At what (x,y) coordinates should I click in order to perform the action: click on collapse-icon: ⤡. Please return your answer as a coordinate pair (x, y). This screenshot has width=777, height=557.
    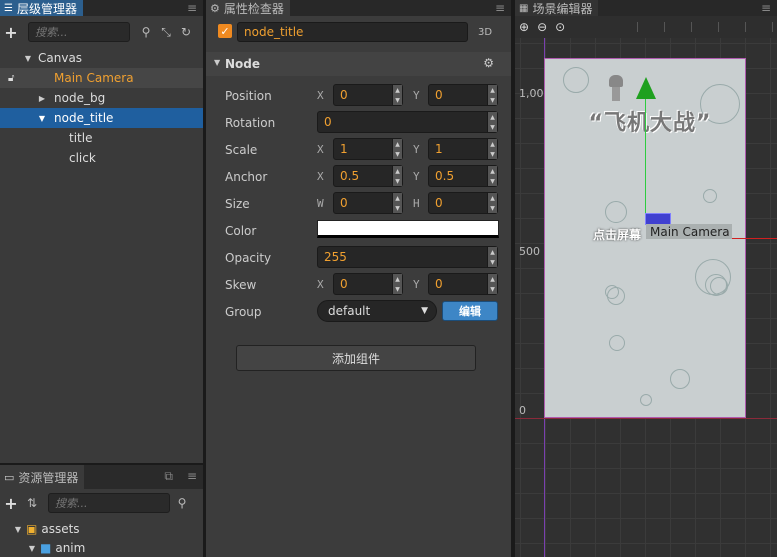
    Looking at the image, I should click on (166, 32).